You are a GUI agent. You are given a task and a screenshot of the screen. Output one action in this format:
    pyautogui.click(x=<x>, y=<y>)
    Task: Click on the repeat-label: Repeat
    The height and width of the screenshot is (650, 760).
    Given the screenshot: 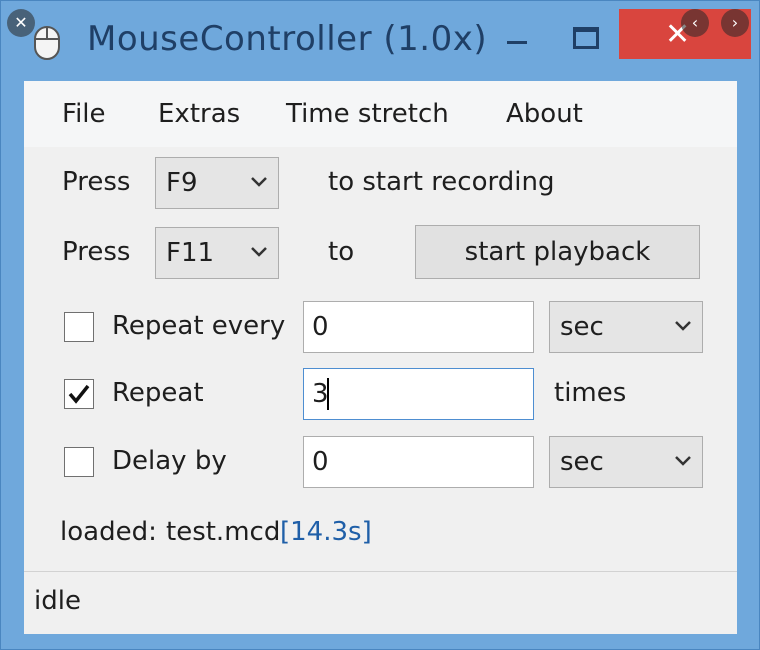 What is the action you would take?
    pyautogui.click(x=158, y=393)
    